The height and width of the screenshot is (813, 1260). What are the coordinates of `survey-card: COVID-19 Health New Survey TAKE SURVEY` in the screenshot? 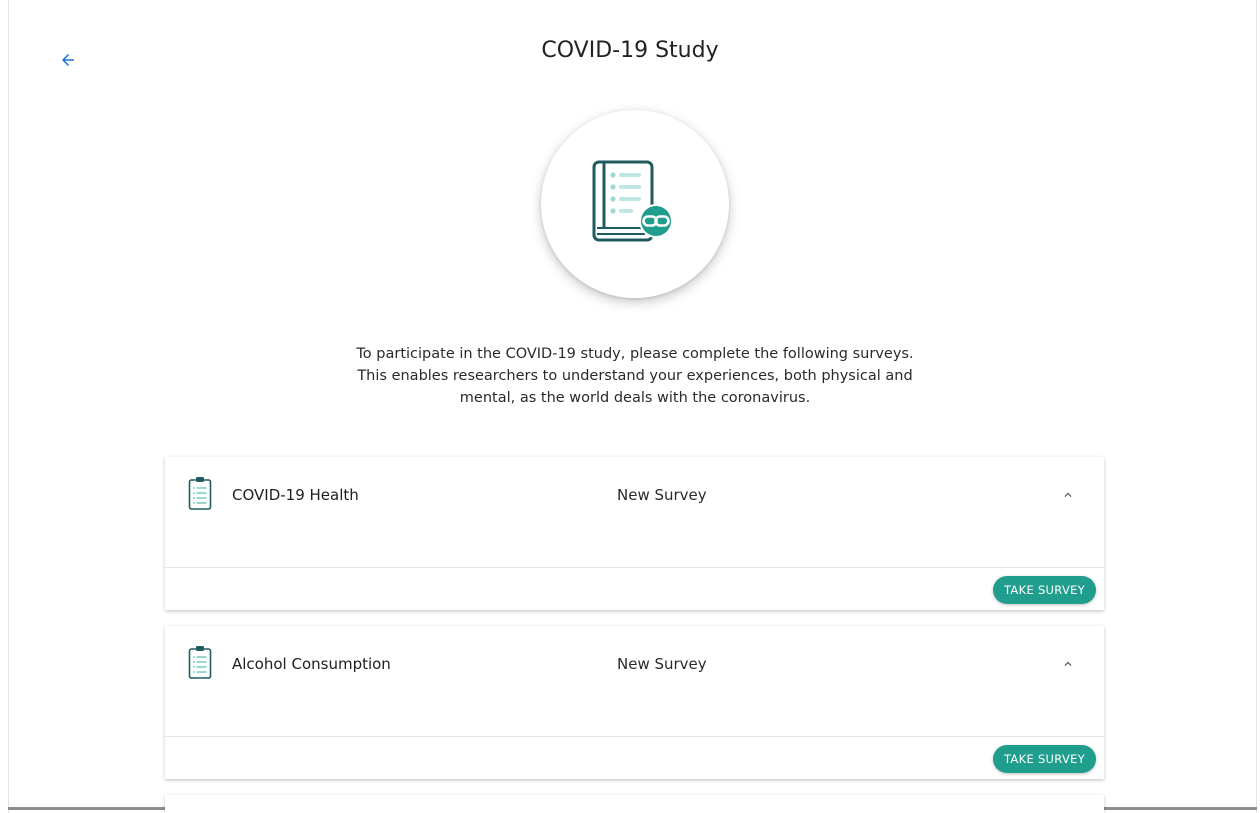 It's located at (634, 533).